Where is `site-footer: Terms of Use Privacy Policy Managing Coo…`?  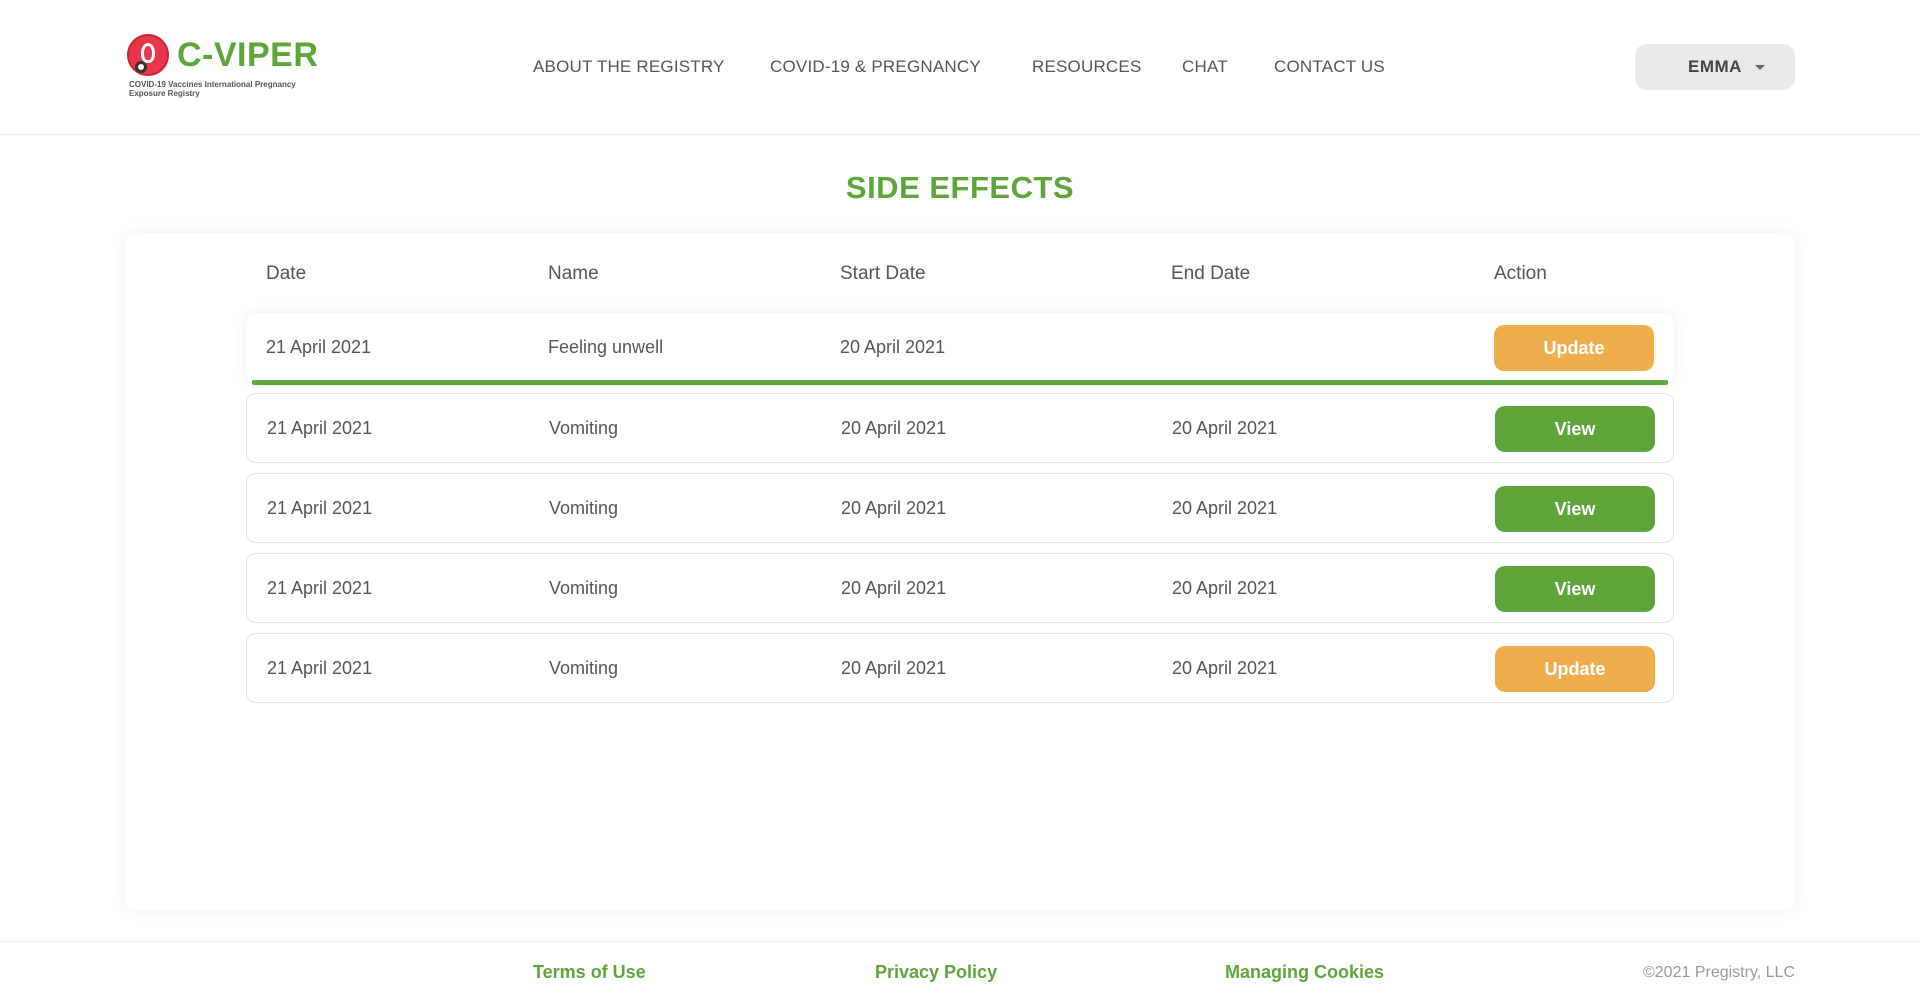 site-footer: Terms of Use Privacy Policy Managing Coo… is located at coordinates (960, 972).